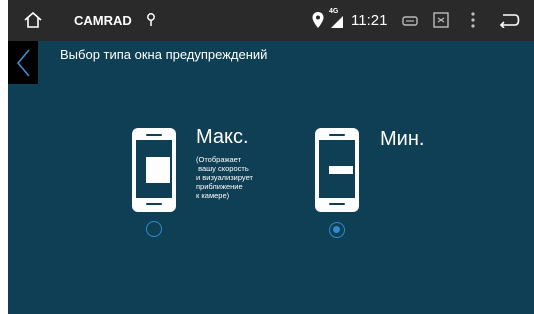 The image size is (534, 314). I want to click on screenshot-icon, so click(441, 20).